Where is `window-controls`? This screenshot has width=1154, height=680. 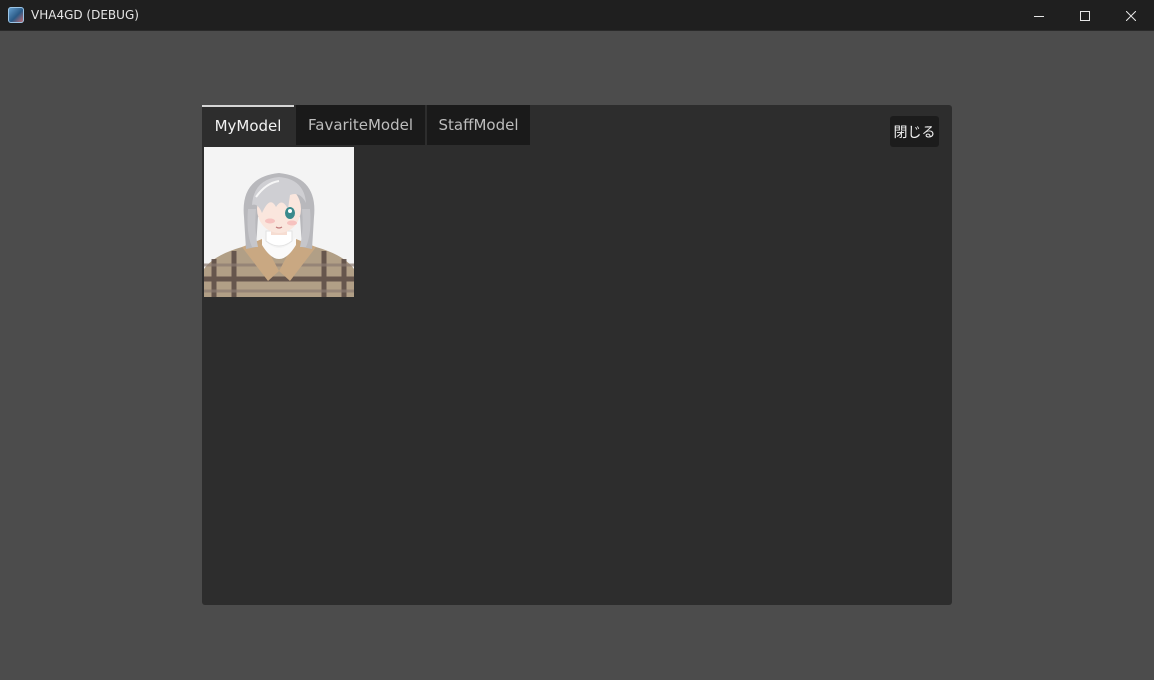 window-controls is located at coordinates (1085, 15).